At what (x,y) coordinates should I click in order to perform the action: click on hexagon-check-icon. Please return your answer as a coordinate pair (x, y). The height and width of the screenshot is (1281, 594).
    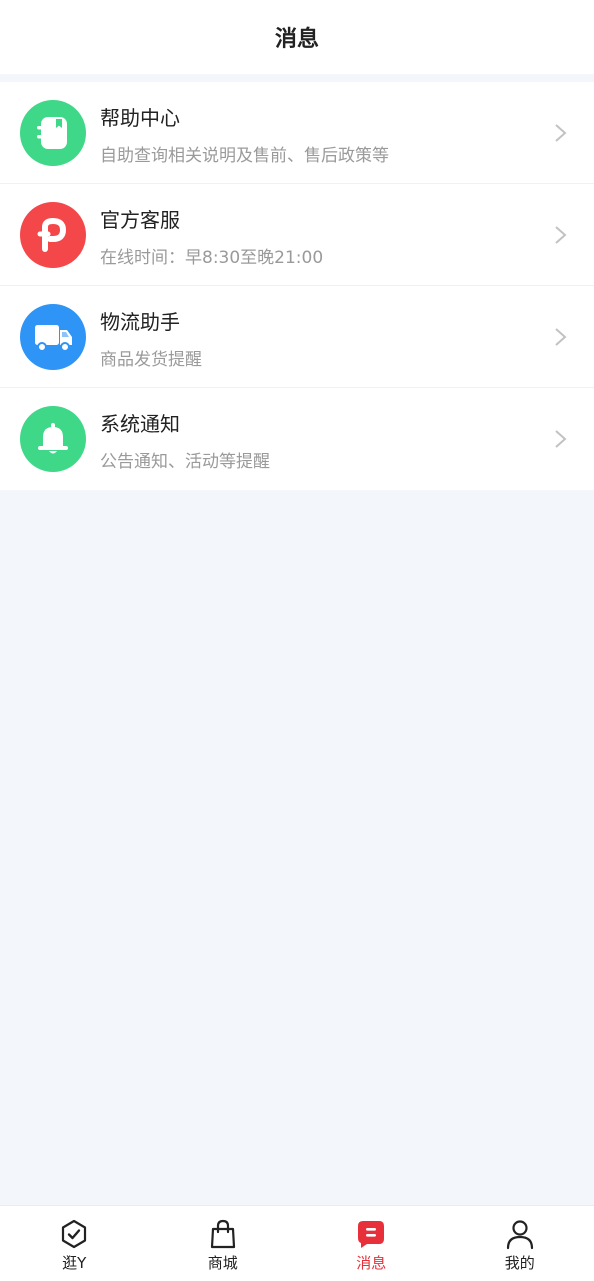
    Looking at the image, I should click on (74, 1234).